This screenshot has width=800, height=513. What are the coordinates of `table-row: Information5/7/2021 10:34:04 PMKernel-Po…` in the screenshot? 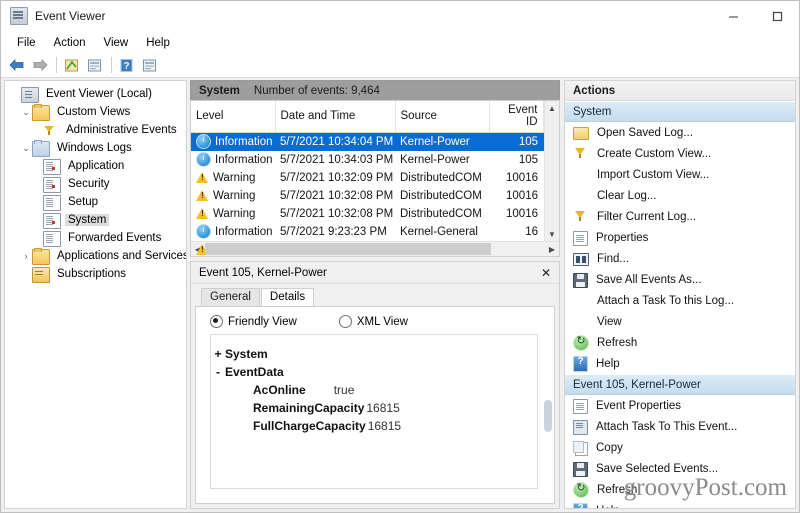 It's located at (367, 141).